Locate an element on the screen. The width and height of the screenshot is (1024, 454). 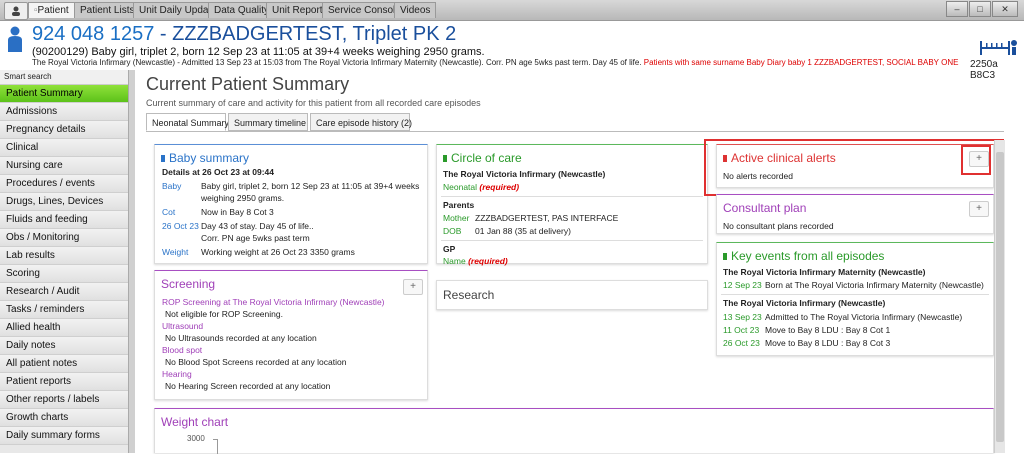
key-events-title: Key events from all episodes is located at coordinates (803, 256).